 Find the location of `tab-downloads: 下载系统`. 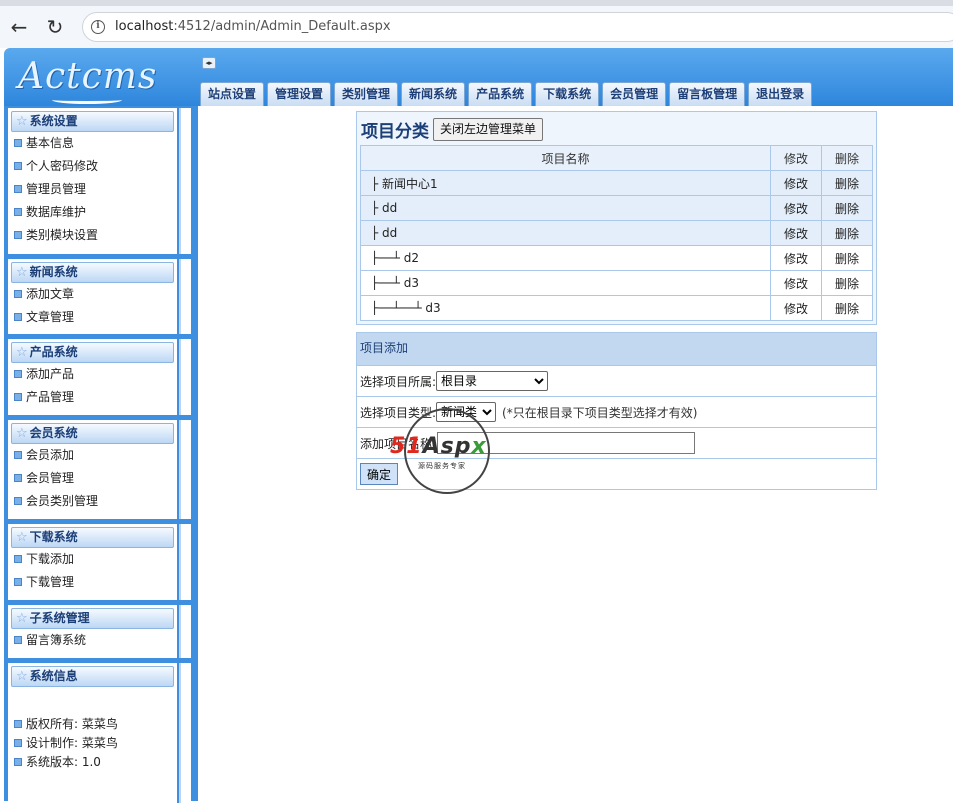

tab-downloads: 下载系统 is located at coordinates (567, 94).